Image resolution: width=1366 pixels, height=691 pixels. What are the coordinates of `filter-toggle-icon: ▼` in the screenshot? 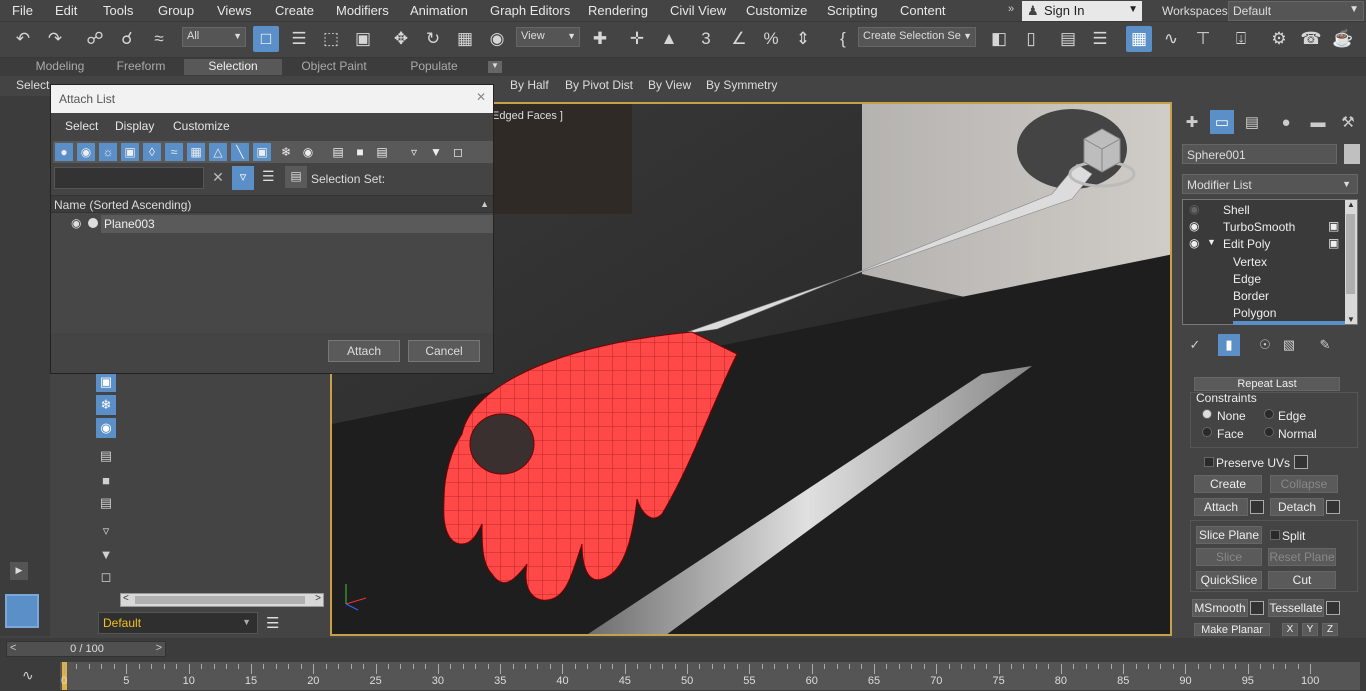 It's located at (106, 554).